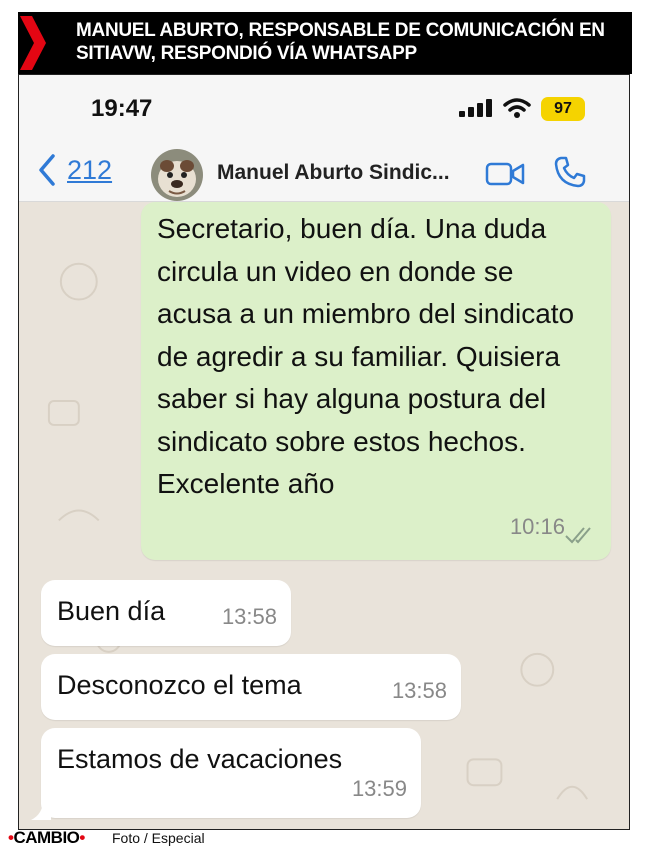  Describe the element at coordinates (517, 108) in the screenshot. I see `wifi-icon` at that location.